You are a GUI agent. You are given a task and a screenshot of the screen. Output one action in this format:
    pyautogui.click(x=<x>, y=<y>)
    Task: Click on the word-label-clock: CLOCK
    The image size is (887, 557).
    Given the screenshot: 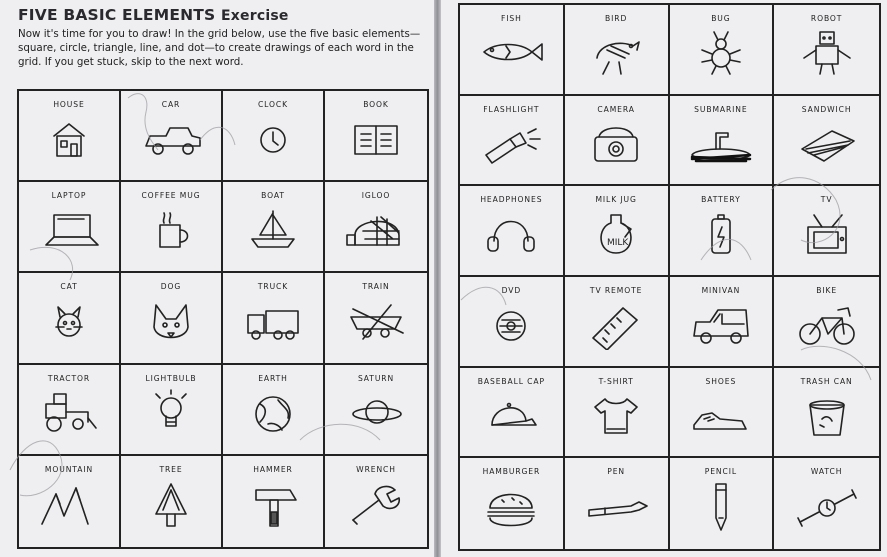 What is the action you would take?
    pyautogui.click(x=273, y=104)
    